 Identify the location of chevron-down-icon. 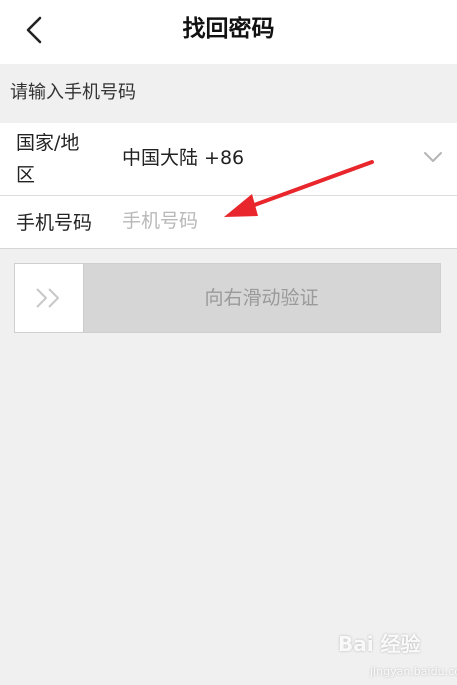
(433, 157).